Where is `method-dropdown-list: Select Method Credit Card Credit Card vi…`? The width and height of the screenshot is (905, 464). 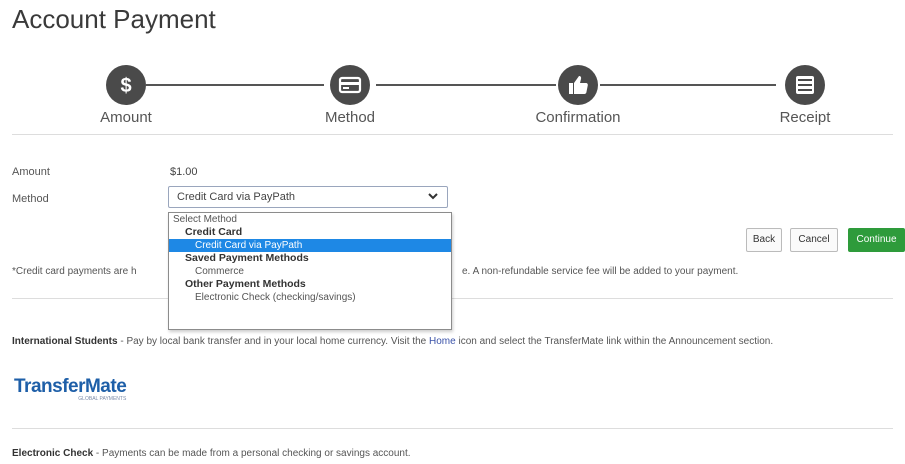
method-dropdown-list: Select Method Credit Card Credit Card vi… is located at coordinates (310, 271).